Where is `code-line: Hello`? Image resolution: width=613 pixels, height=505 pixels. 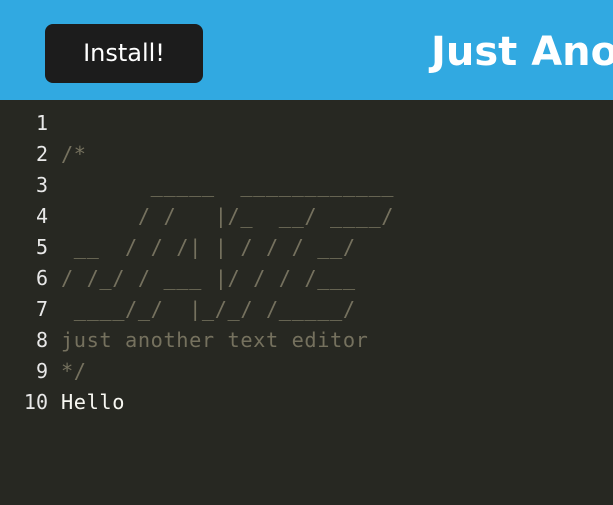
code-line: Hello is located at coordinates (337, 402).